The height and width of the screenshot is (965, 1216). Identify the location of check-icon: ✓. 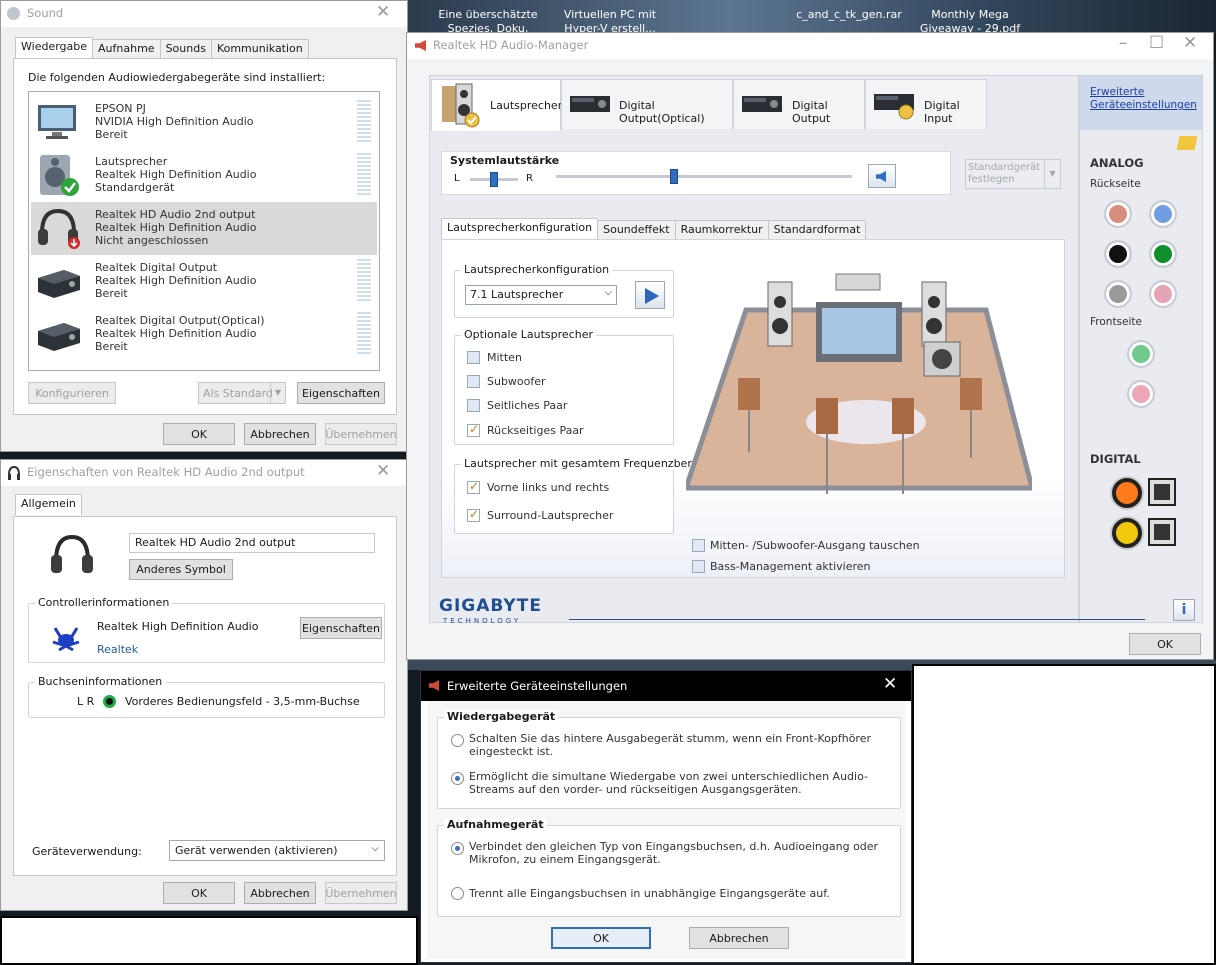
(474, 429).